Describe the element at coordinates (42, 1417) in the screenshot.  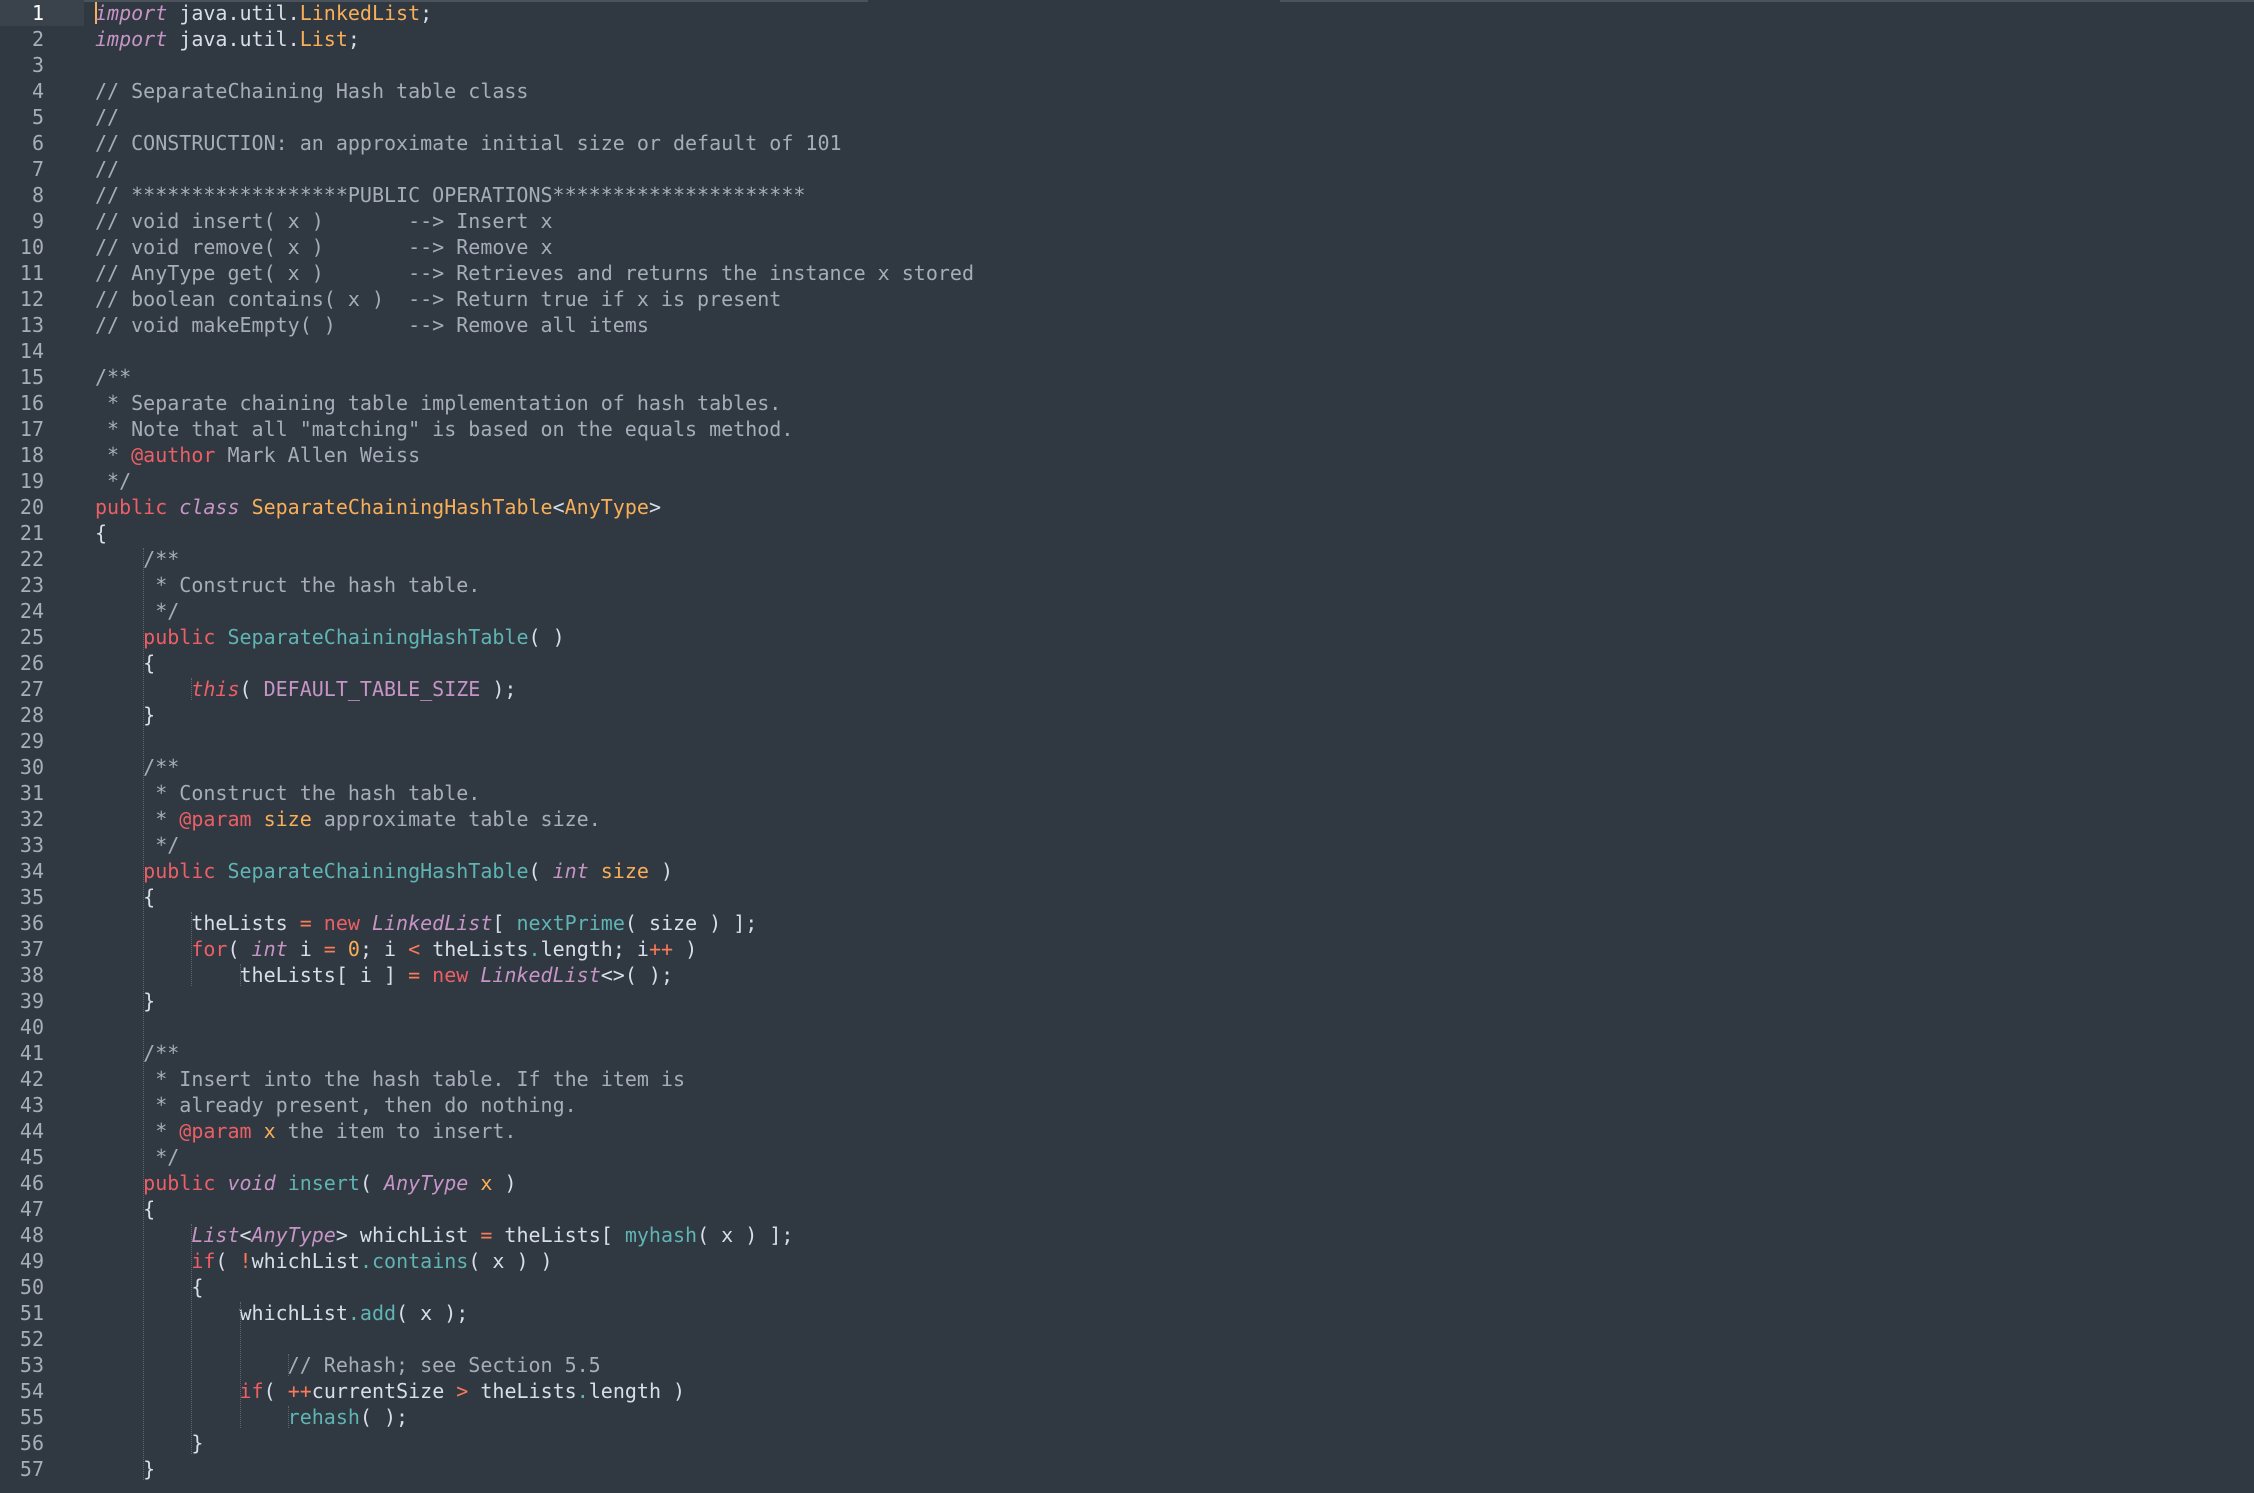
I see `line-number: 55` at that location.